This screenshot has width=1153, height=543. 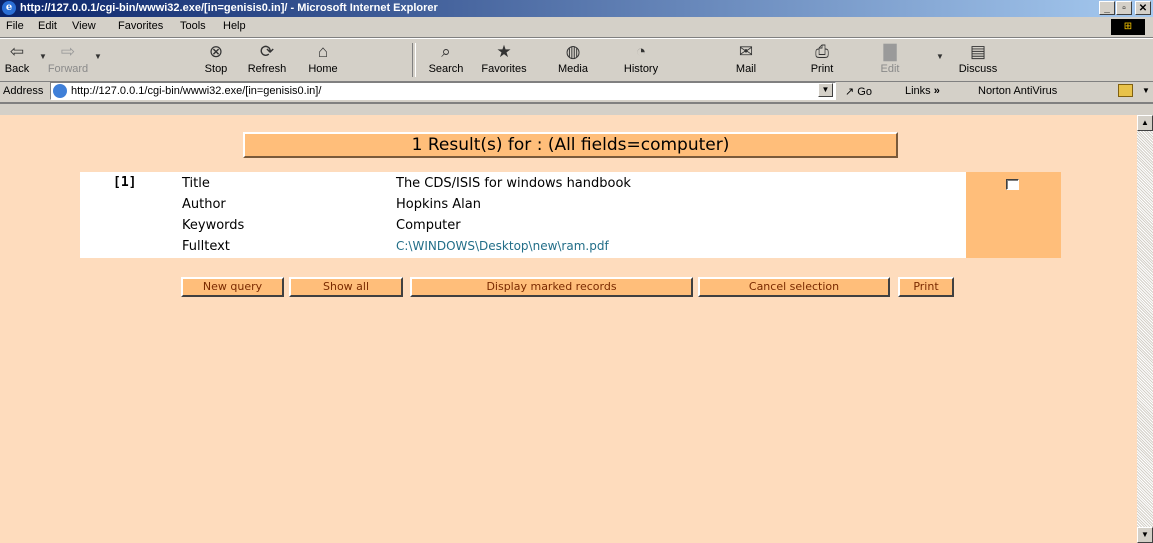 What do you see at coordinates (551, 287) in the screenshot?
I see `display-marked-records-button: Display marked records` at bounding box center [551, 287].